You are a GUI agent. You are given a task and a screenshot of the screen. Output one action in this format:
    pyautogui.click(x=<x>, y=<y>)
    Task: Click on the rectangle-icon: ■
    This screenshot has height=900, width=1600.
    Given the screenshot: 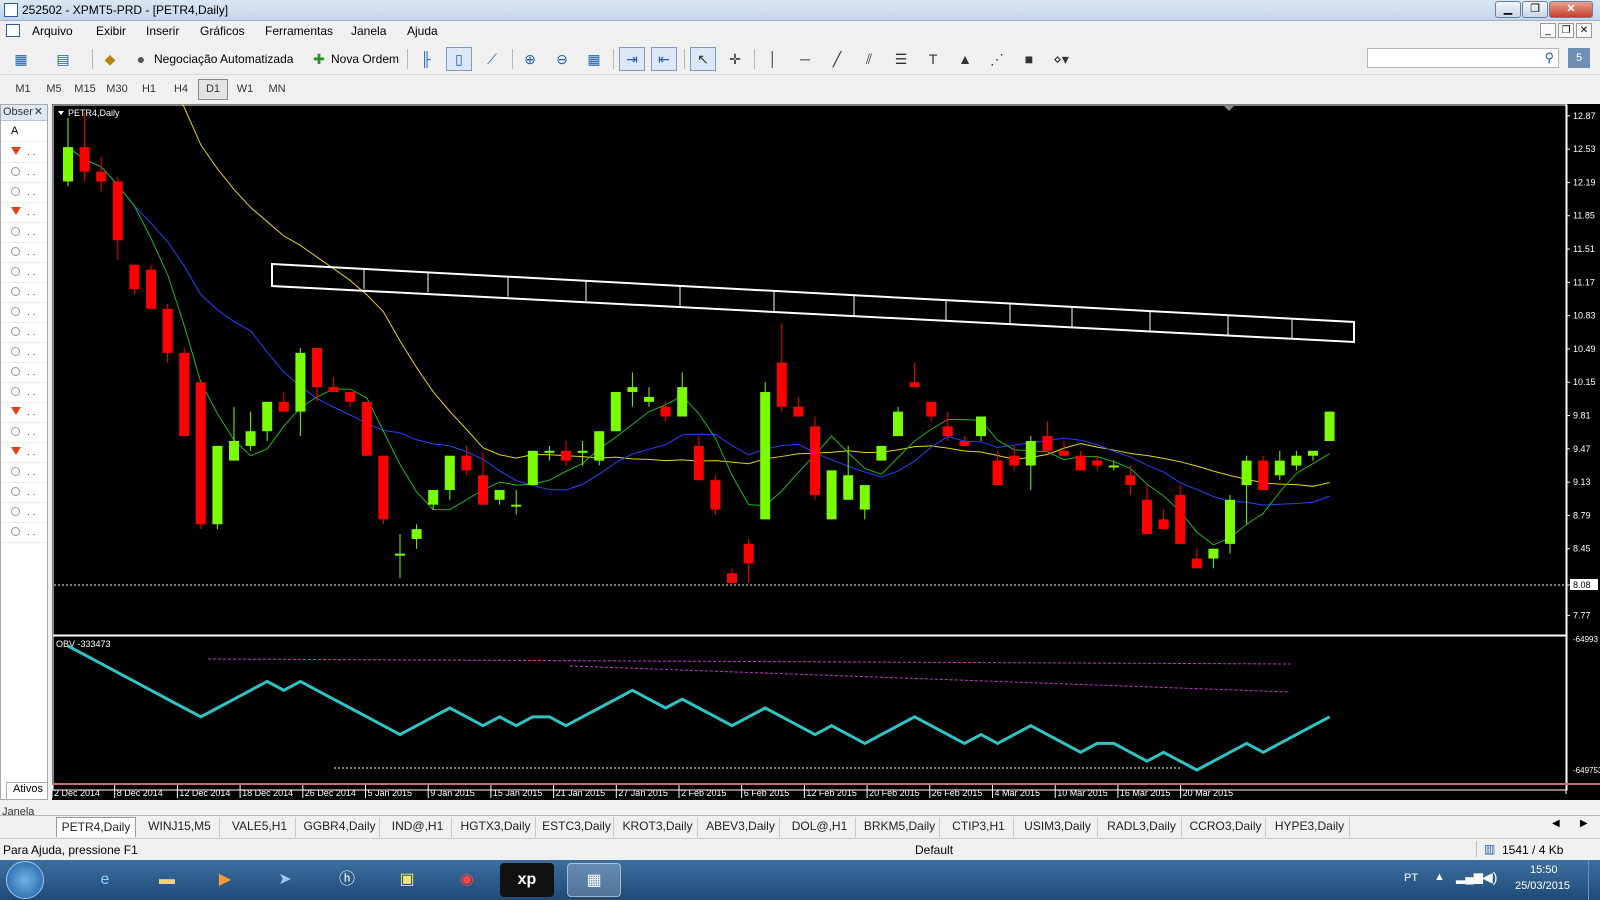 What is the action you would take?
    pyautogui.click(x=1029, y=59)
    